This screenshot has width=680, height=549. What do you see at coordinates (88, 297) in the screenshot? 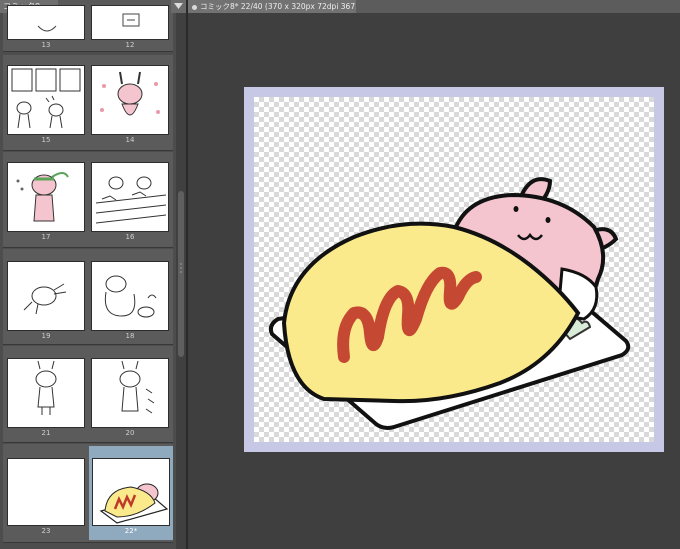
I see `page-spread: 19 18` at bounding box center [88, 297].